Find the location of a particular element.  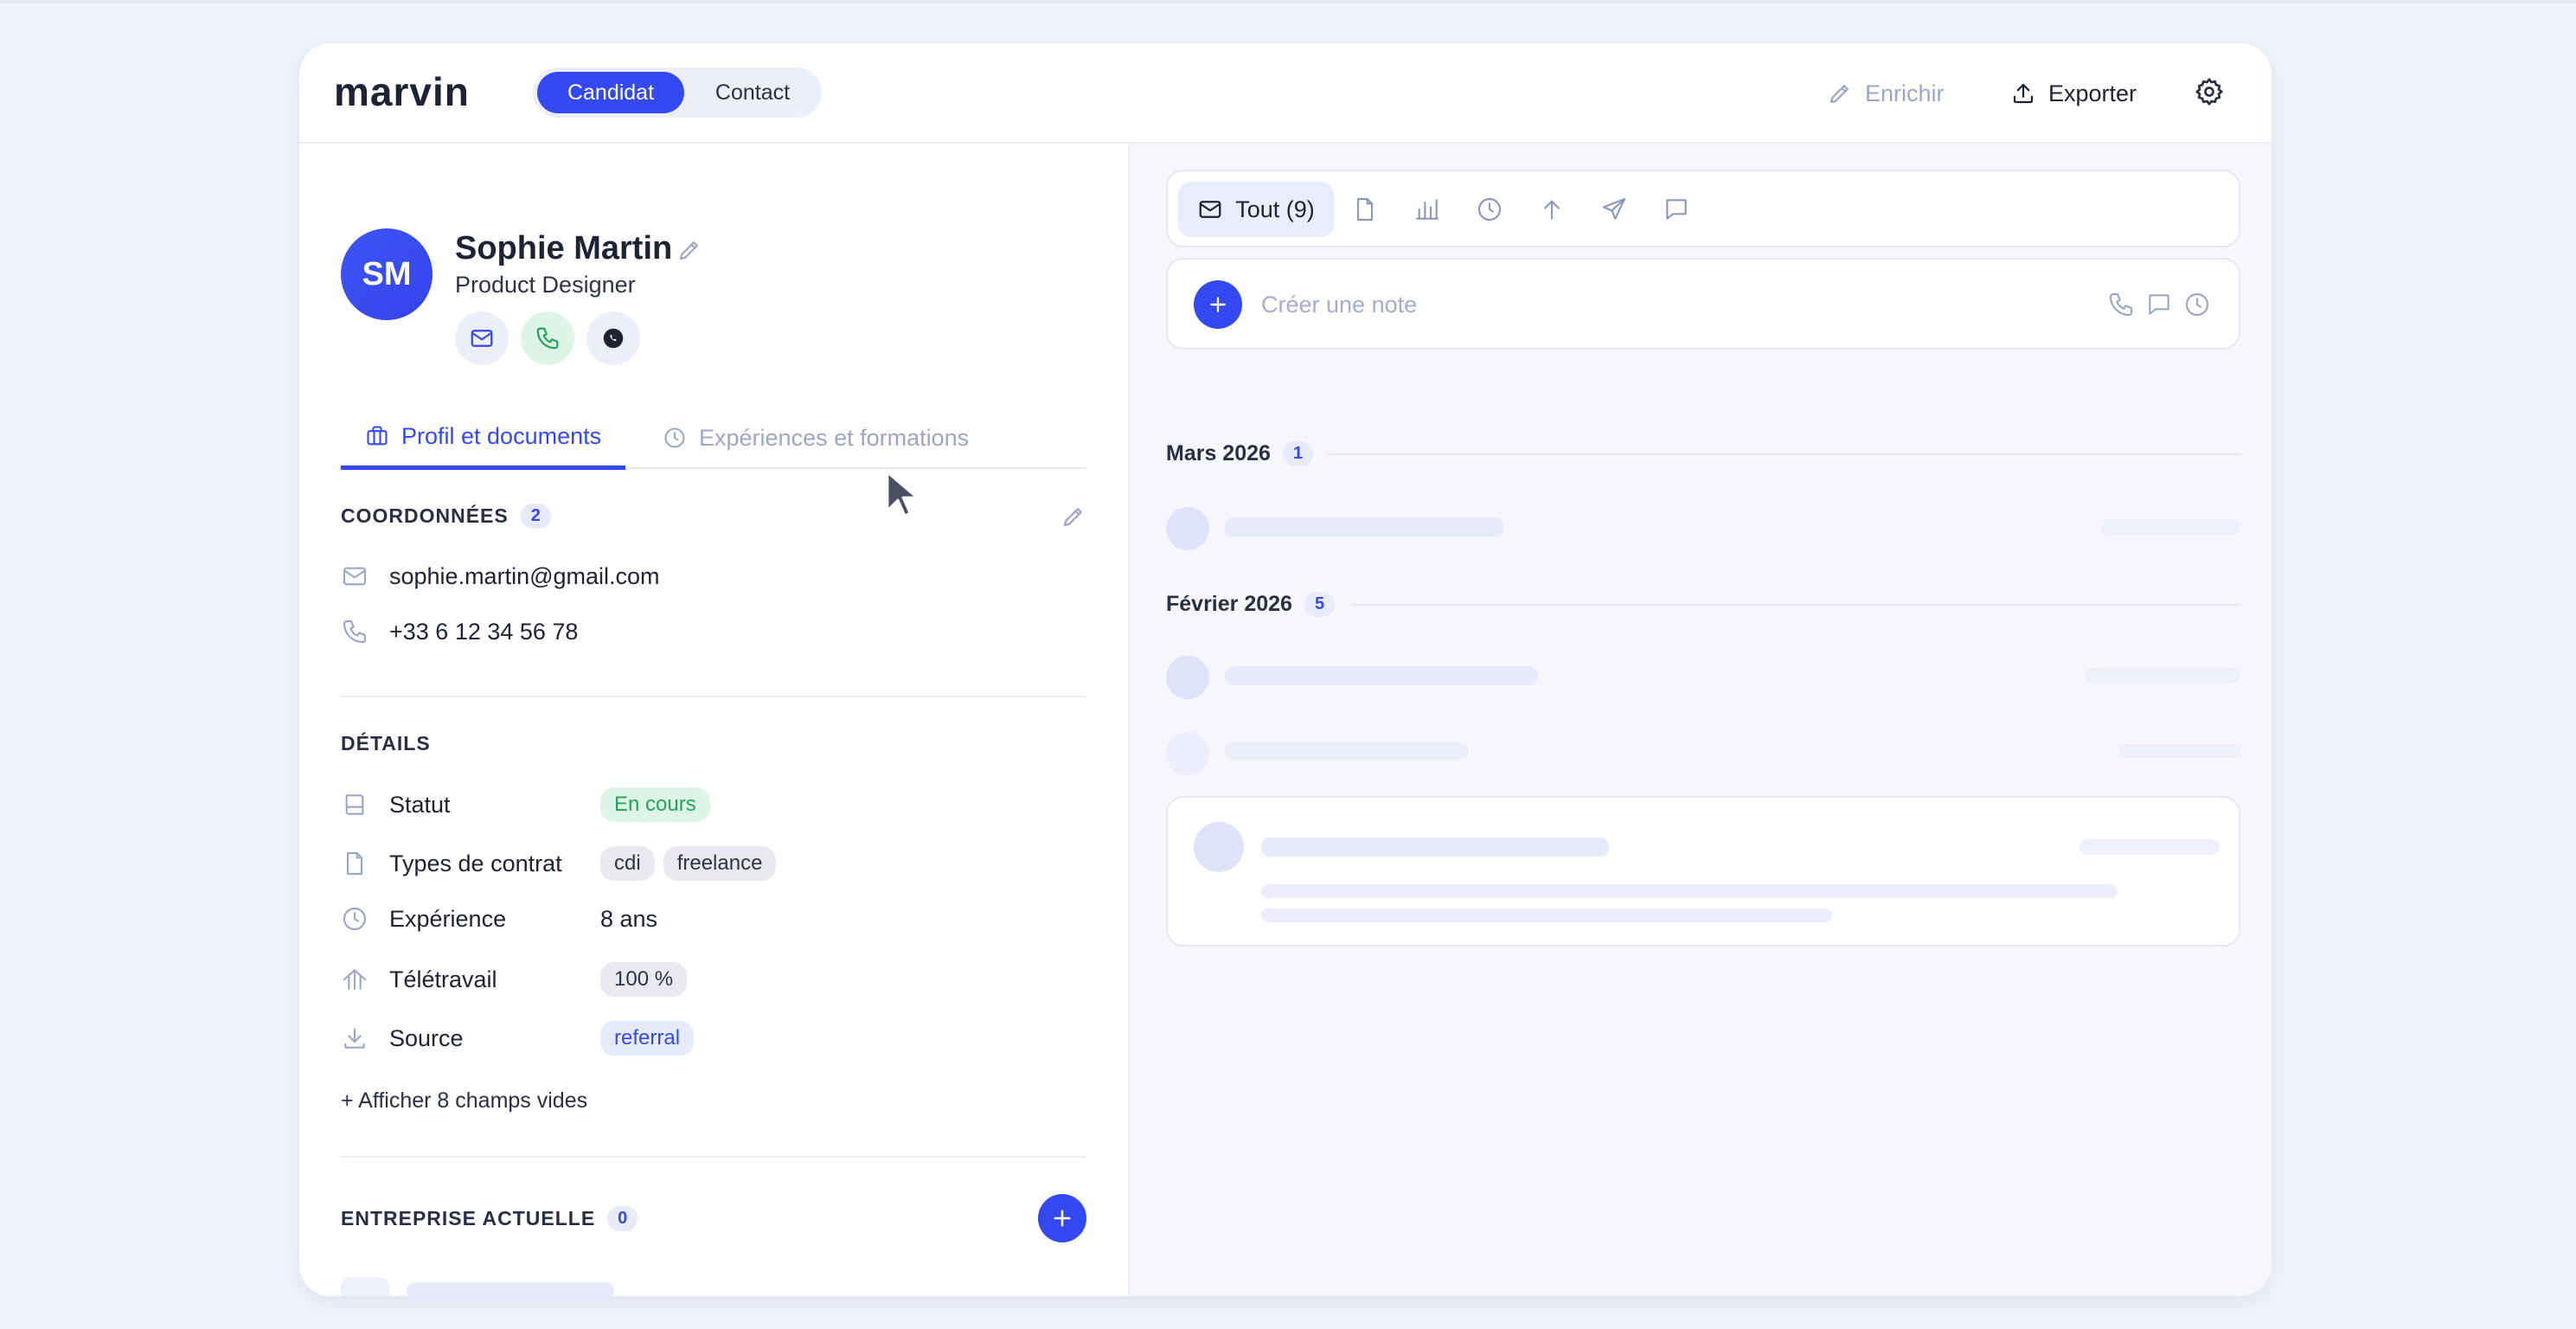

add-company-button is located at coordinates (1062, 1218).